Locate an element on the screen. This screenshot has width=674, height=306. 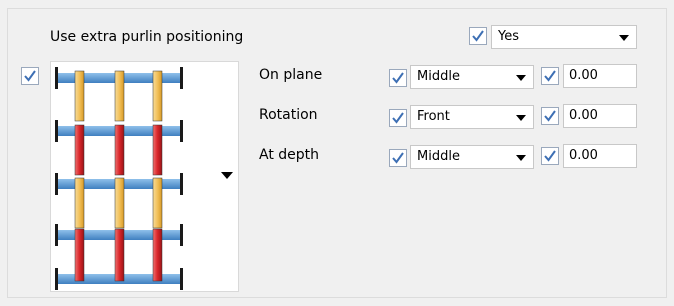
at-depth-offset-value: 0.00 is located at coordinates (583, 155).